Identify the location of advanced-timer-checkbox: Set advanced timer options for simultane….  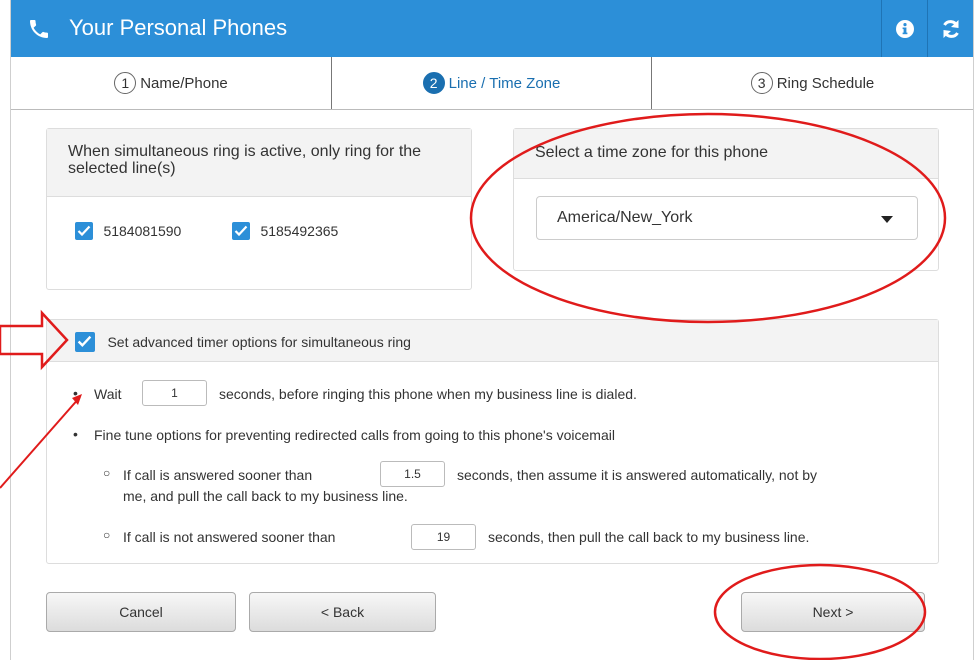
(243, 342).